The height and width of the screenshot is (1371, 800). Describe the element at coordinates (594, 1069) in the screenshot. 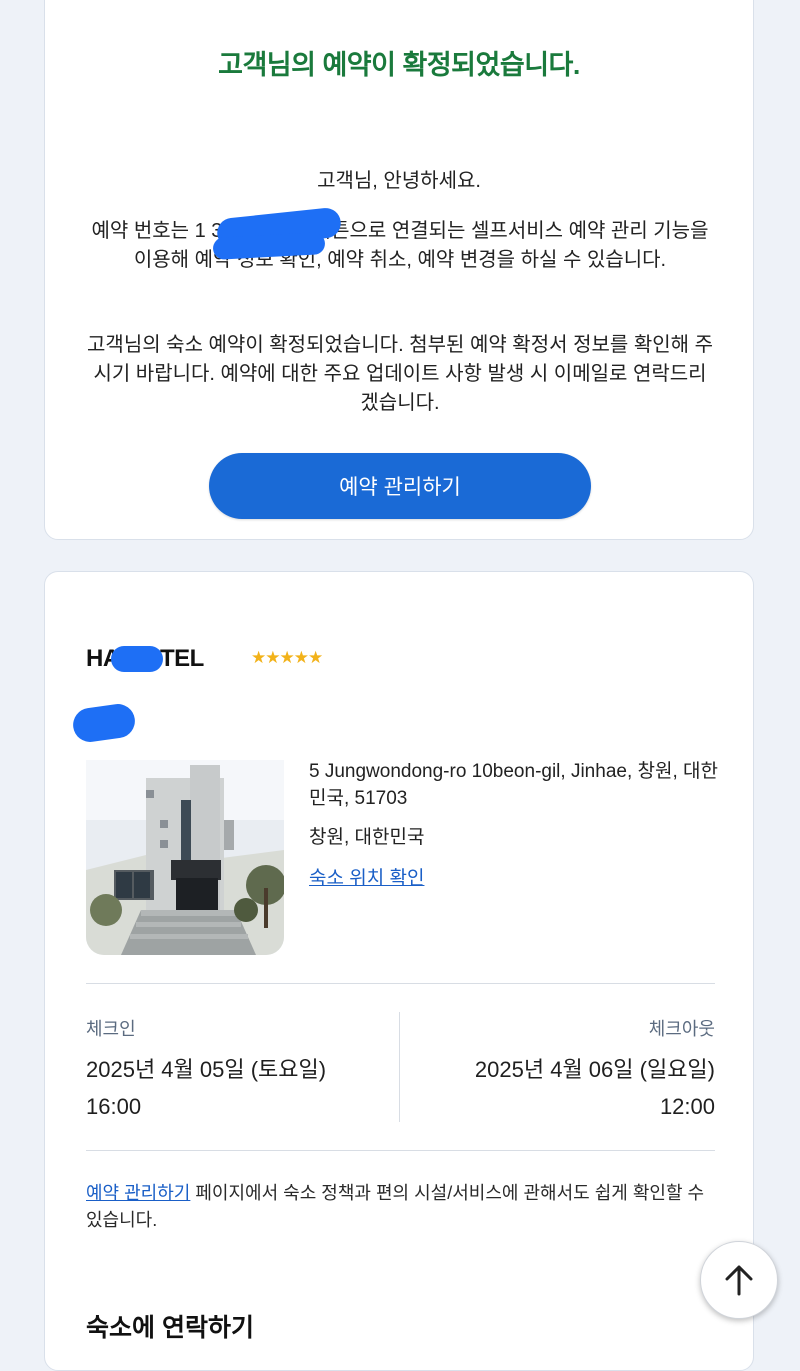

I see `checkout-date: 2025년 4월 06일 (일요일)` at that location.